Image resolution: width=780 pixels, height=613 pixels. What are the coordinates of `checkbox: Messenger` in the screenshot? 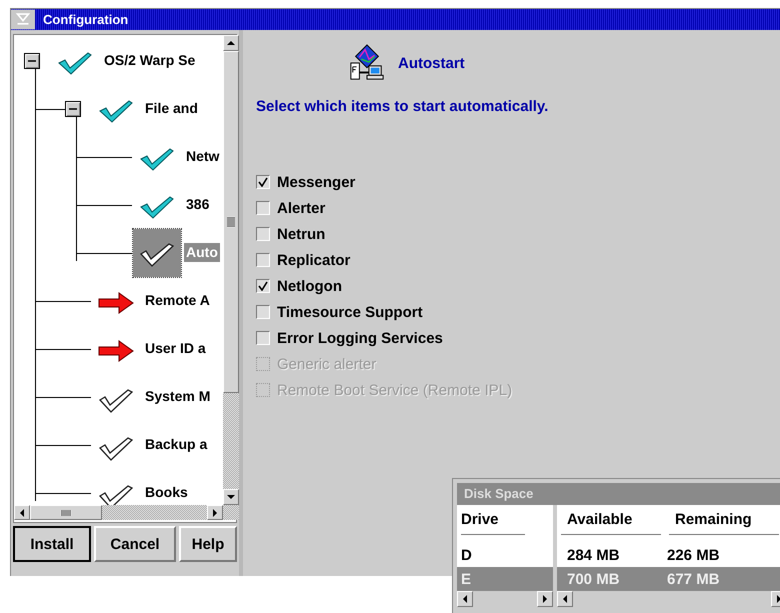 It's located at (518, 182).